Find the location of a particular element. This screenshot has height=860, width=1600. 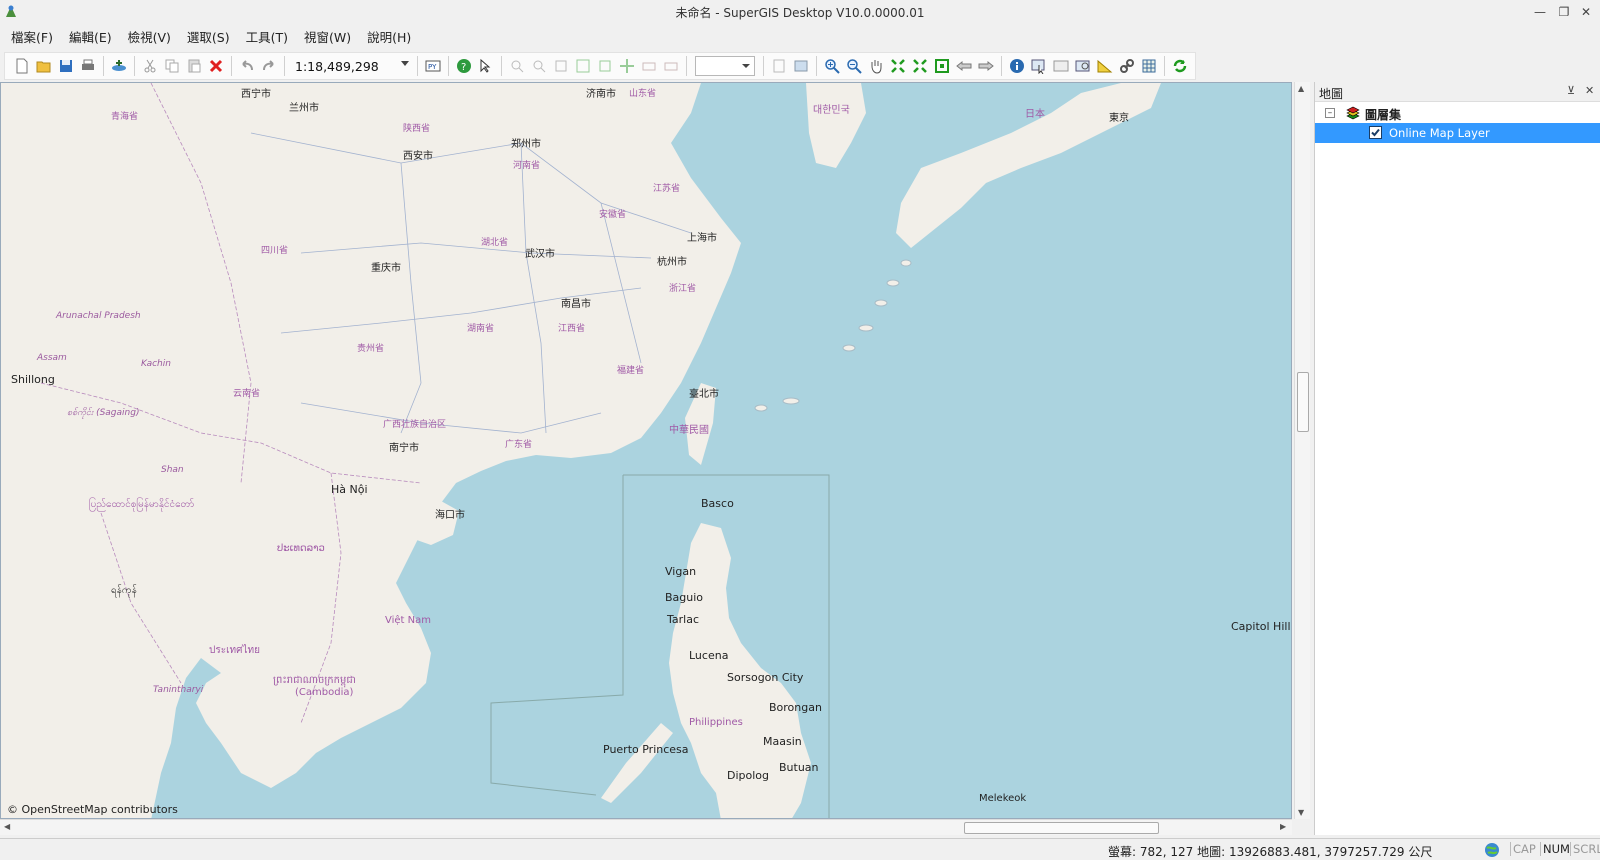

forward-disabled-icon is located at coordinates (671, 66).